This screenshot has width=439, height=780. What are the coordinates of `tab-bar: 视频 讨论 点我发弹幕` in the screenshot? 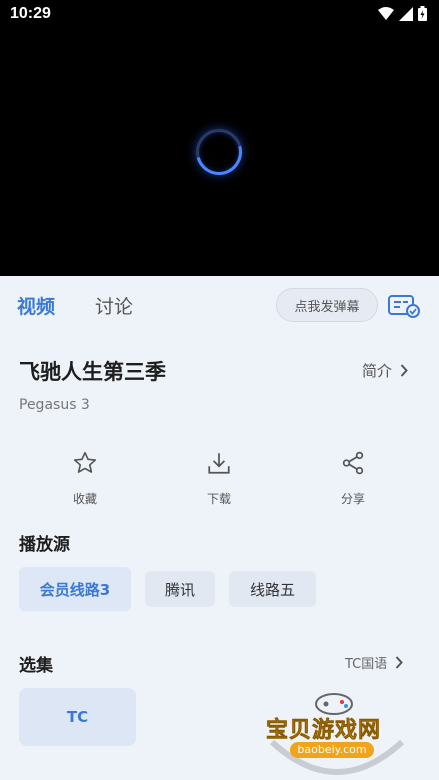 It's located at (219, 305).